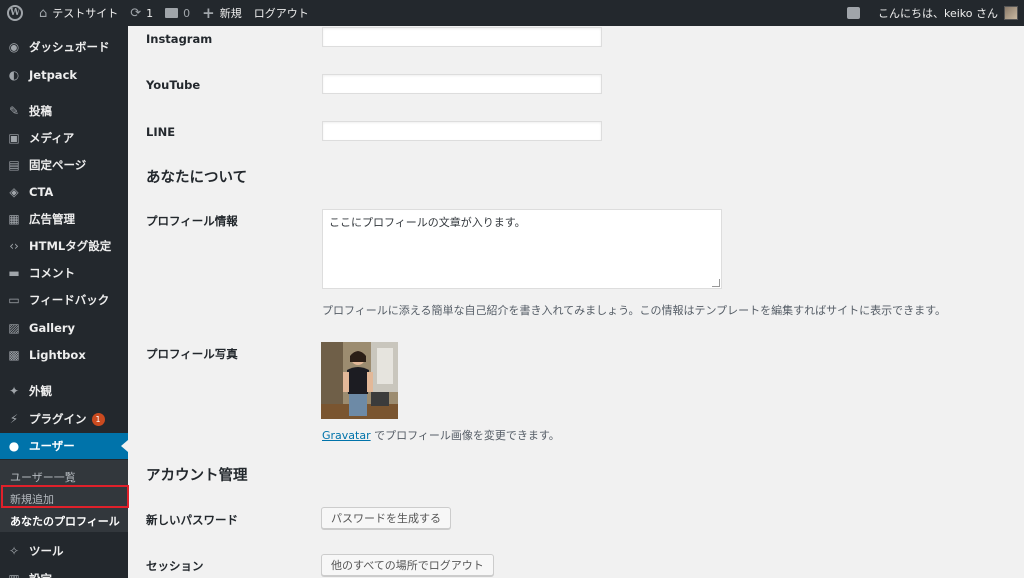  I want to click on youtube-input, so click(462, 84).